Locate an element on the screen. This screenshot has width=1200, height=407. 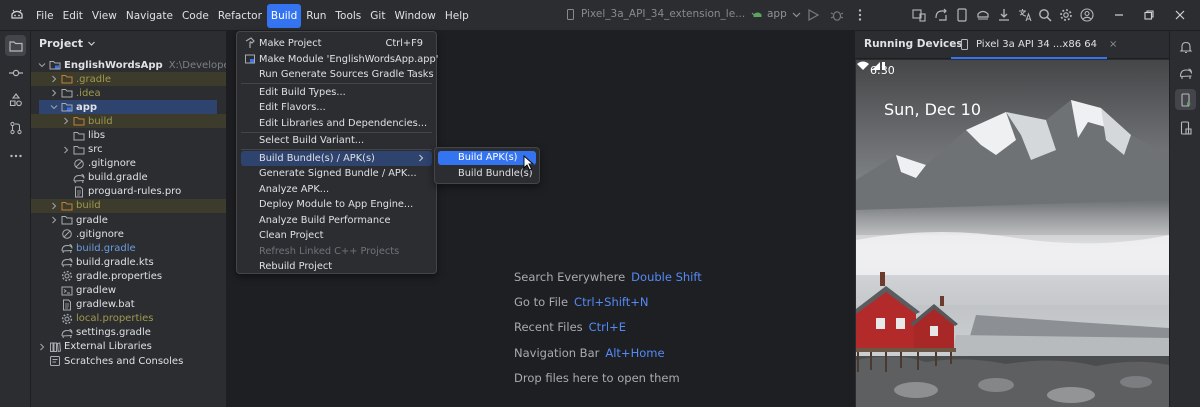
menu-edit: Edit is located at coordinates (73, 16).